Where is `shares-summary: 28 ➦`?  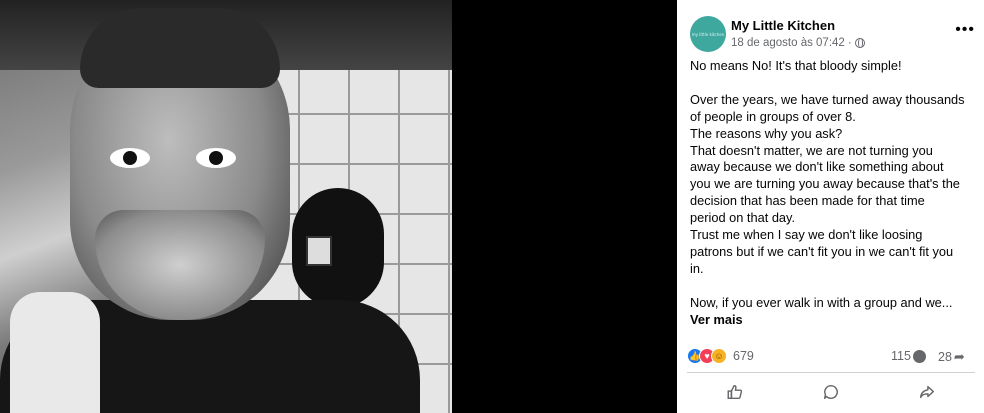 shares-summary: 28 ➦ is located at coordinates (951, 357).